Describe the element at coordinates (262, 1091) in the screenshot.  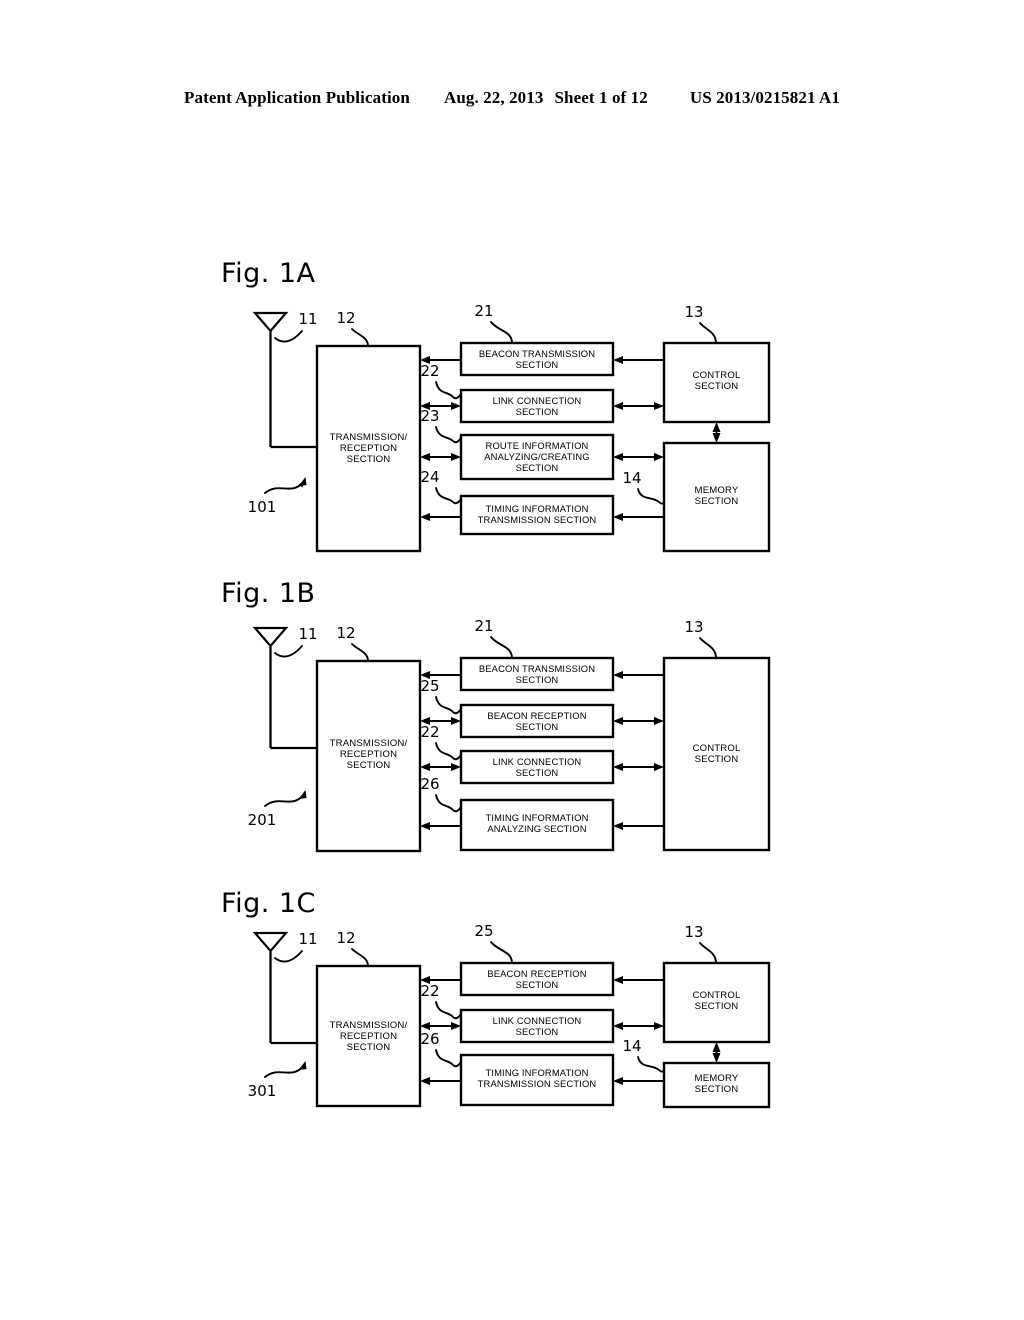
I see `ref-301: 301` at that location.